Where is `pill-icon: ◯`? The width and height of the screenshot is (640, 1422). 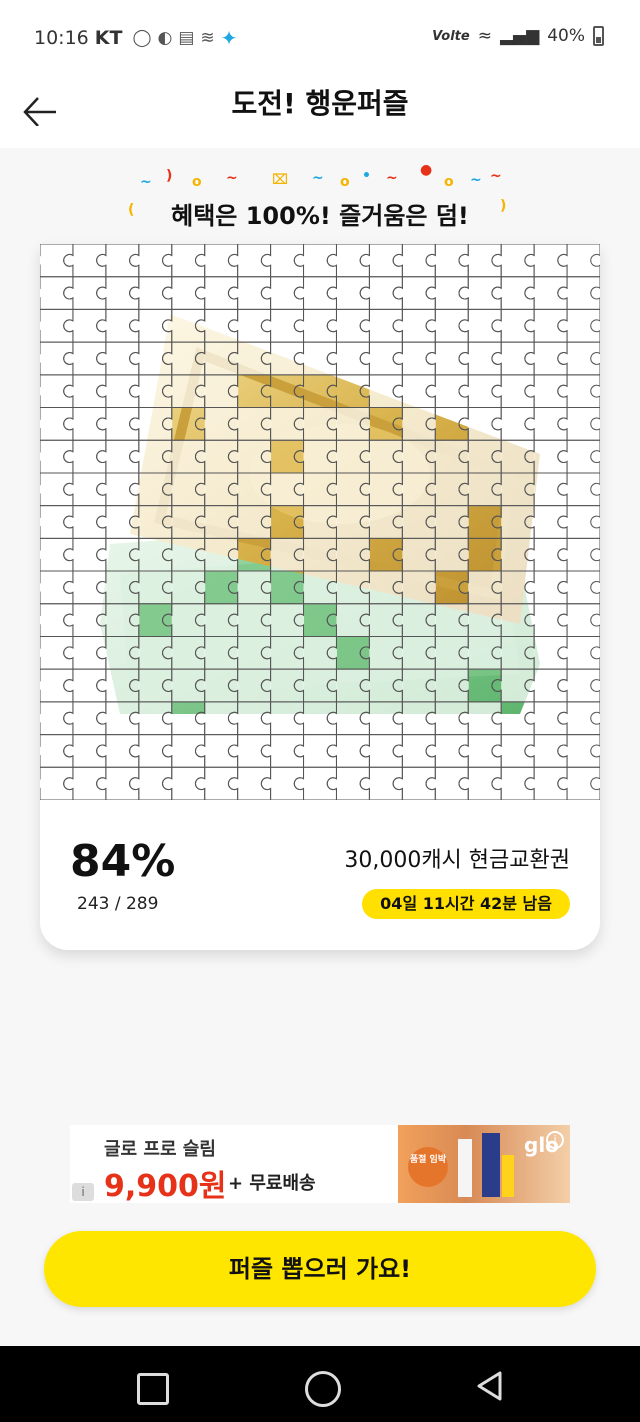
pill-icon: ◯ is located at coordinates (142, 38).